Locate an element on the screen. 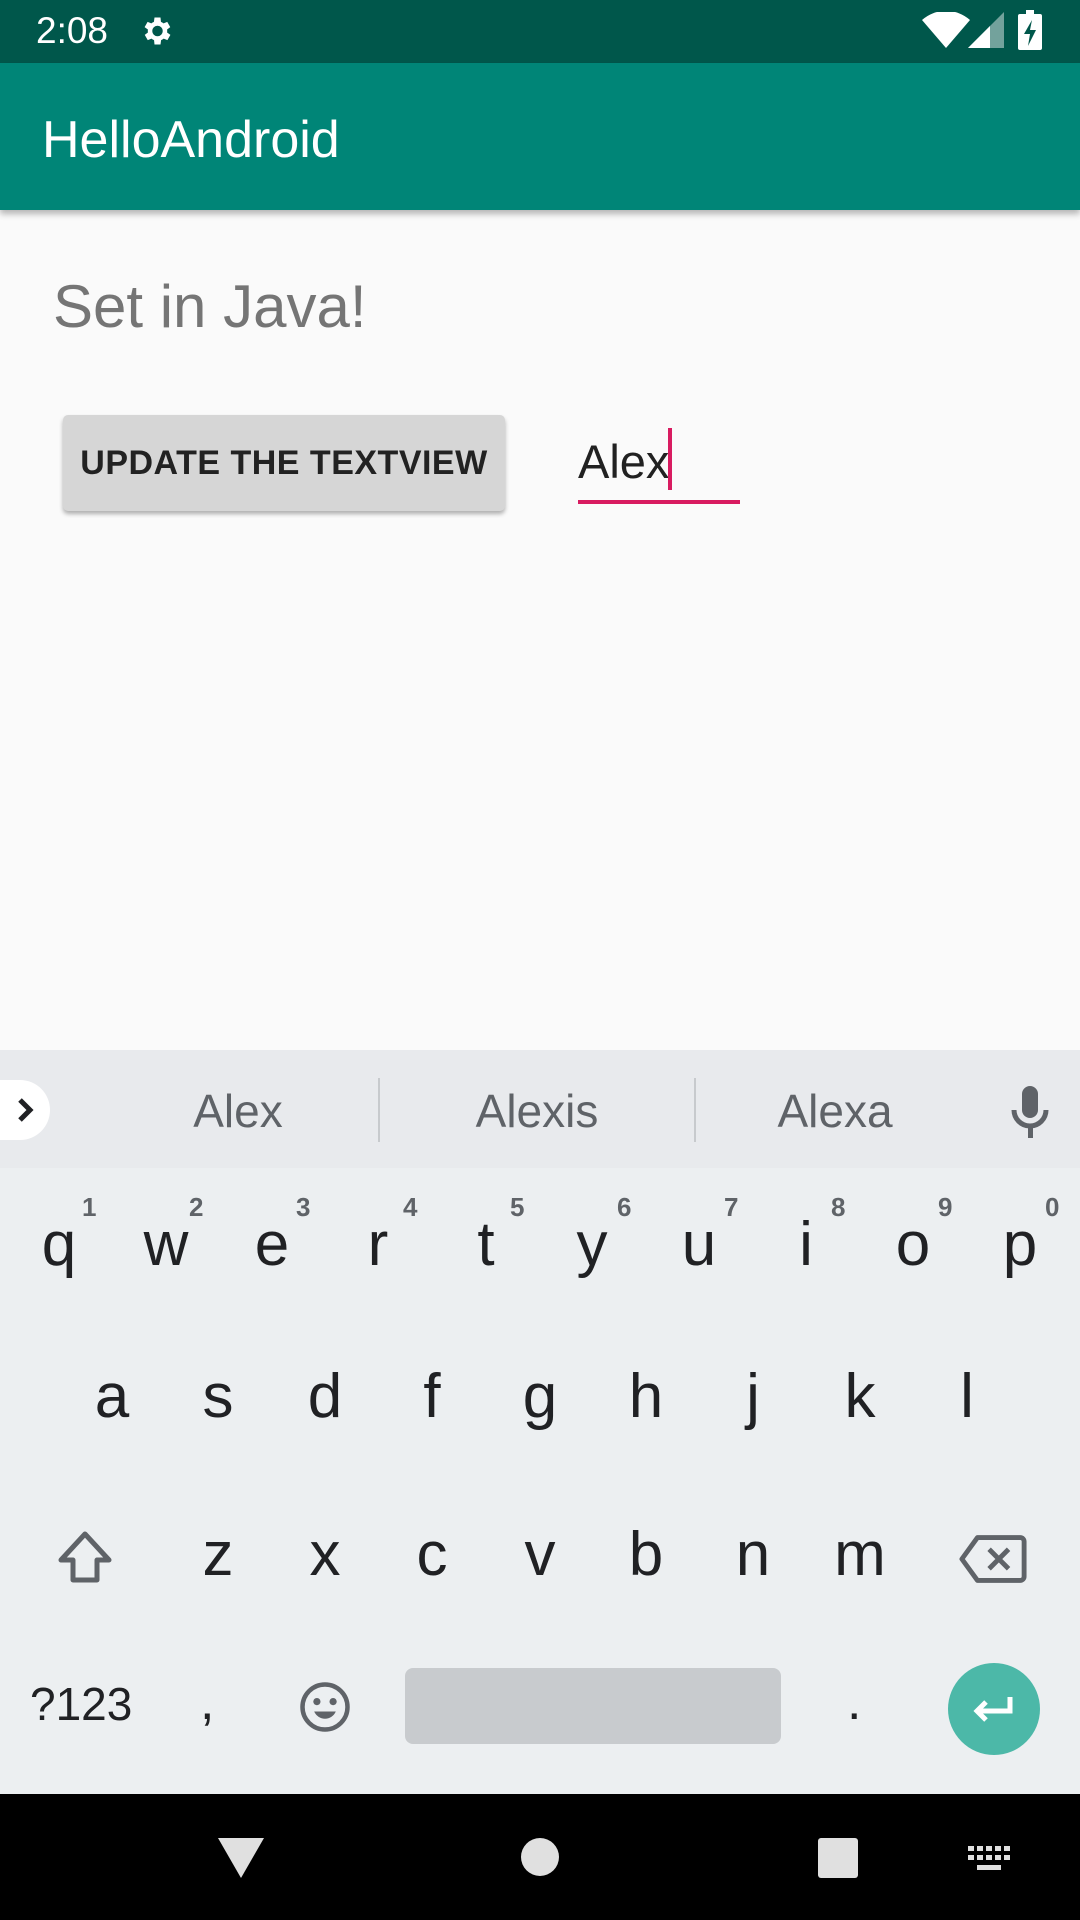 The height and width of the screenshot is (1920, 1080). key-z: z is located at coordinates (218, 1555).